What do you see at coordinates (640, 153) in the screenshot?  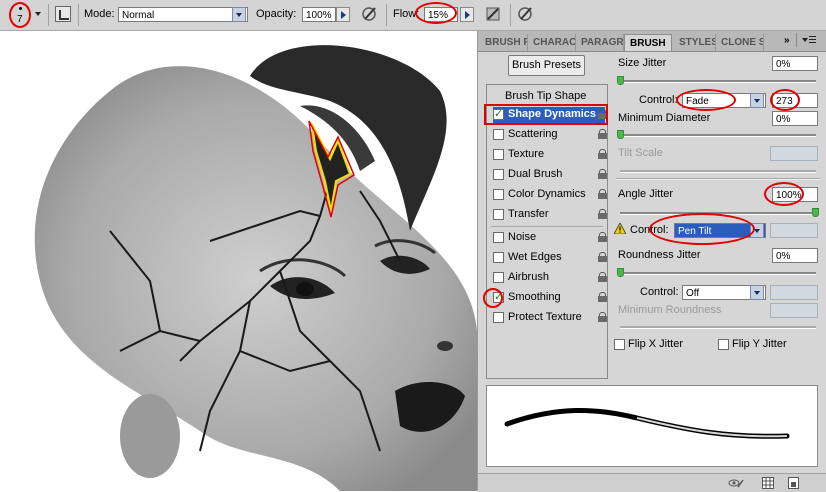 I see `tilt-scale-label: Tilt Scale` at bounding box center [640, 153].